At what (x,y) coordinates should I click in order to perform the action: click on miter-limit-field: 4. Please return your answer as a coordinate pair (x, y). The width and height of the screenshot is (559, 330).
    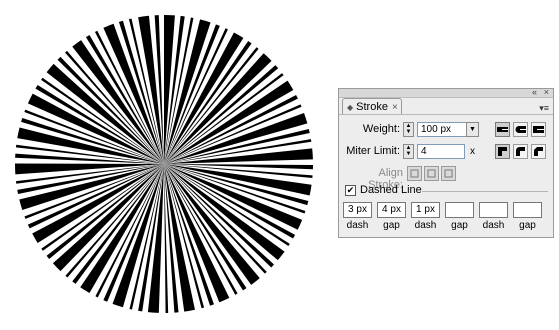
    Looking at the image, I should click on (441, 151).